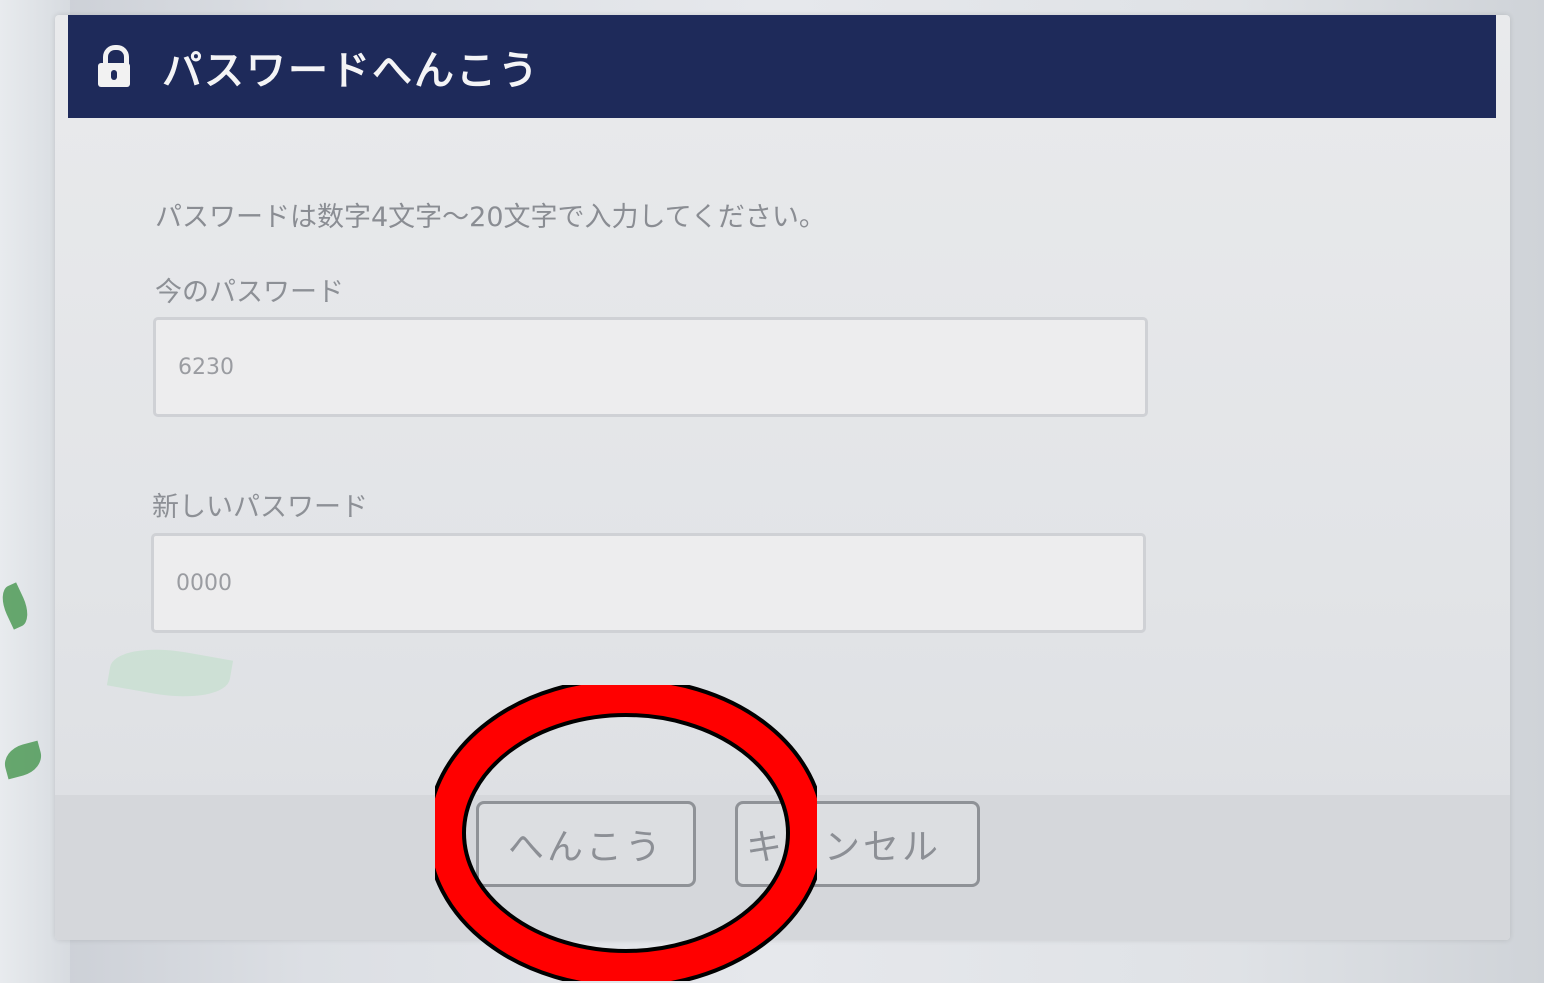  What do you see at coordinates (351, 70) in the screenshot?
I see `dialog-title: パスワードへんこう` at bounding box center [351, 70].